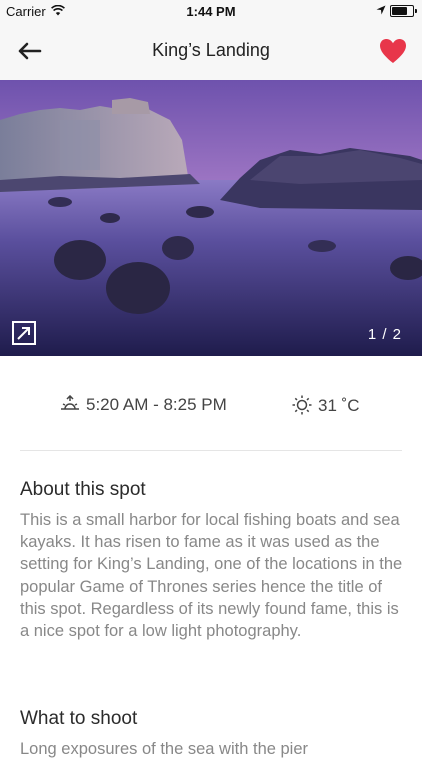 The width and height of the screenshot is (422, 760). I want to click on clock: 1:44 PM, so click(211, 11).